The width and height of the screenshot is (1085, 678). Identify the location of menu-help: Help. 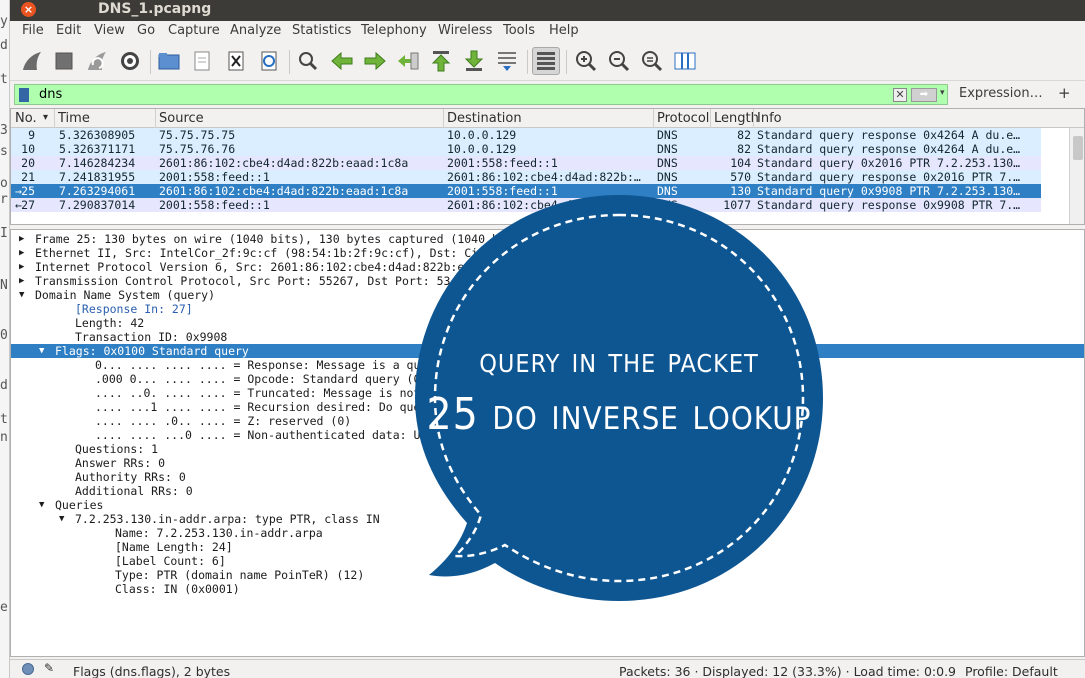
(564, 30).